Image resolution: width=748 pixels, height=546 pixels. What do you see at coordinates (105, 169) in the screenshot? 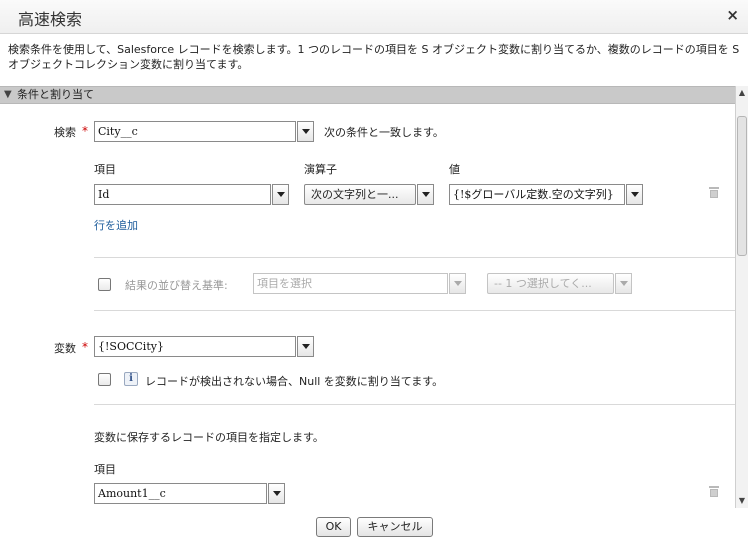
I see `column-header-field: 項目` at bounding box center [105, 169].